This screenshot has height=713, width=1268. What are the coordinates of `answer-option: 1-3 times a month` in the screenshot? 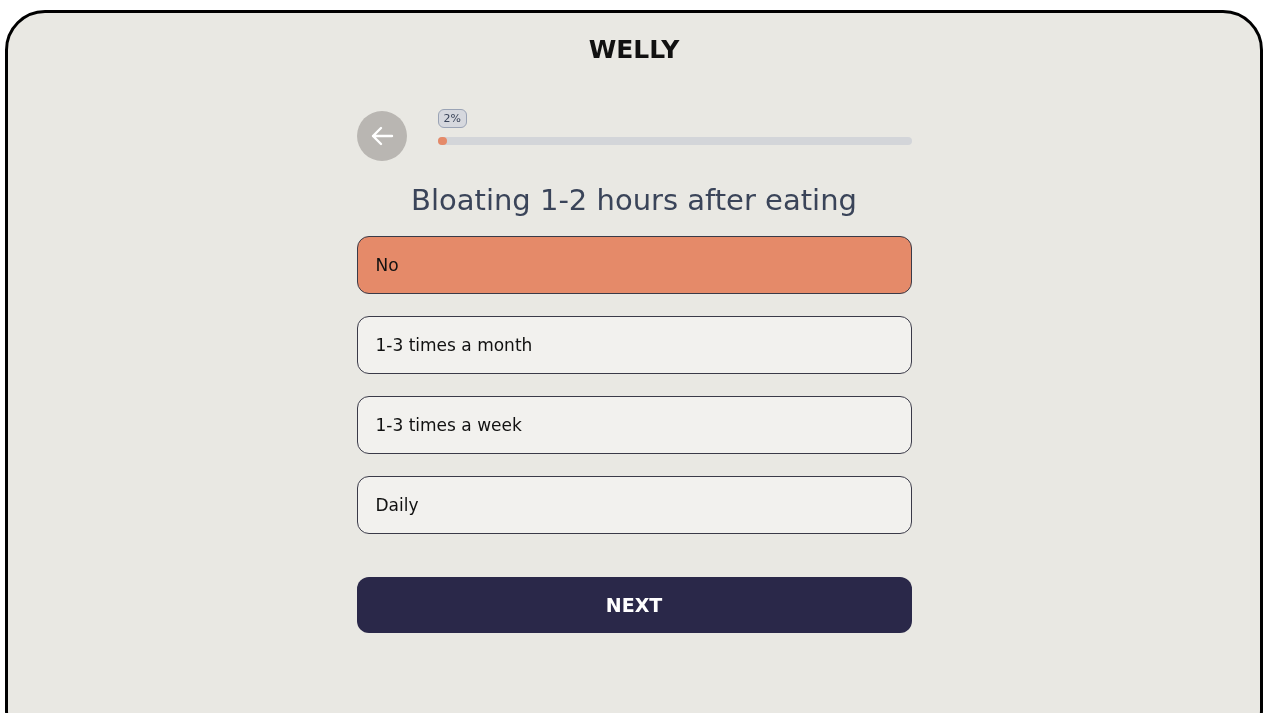 It's located at (634, 345).